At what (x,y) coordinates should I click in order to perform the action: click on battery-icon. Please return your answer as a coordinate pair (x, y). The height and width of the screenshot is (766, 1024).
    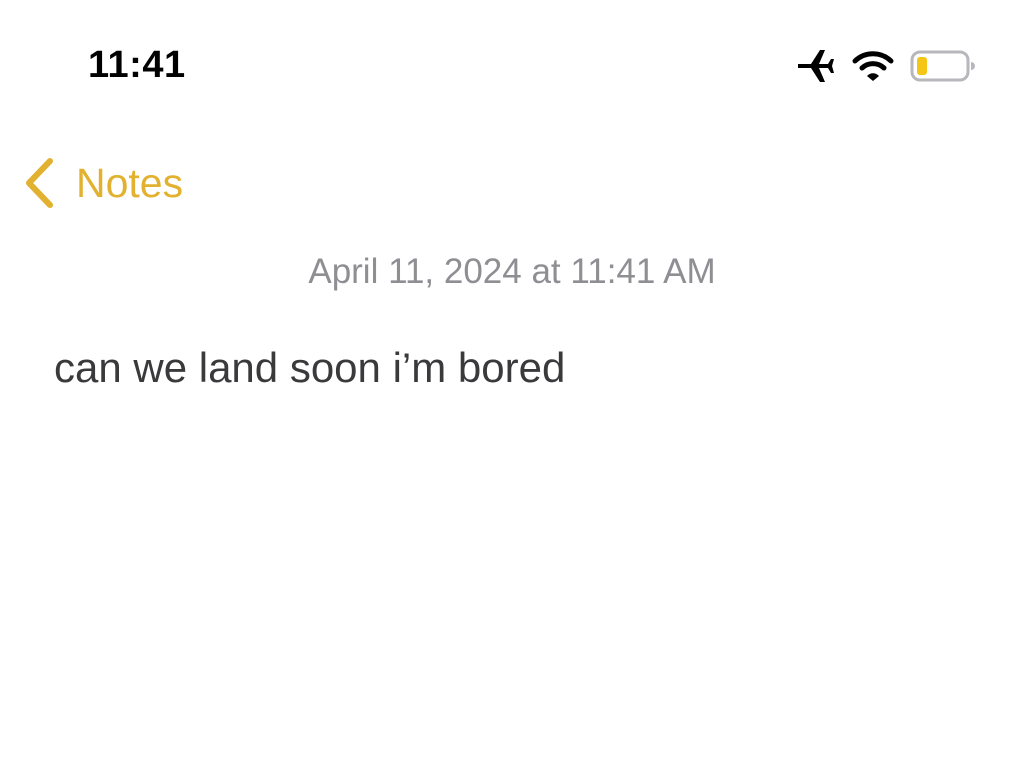
    Looking at the image, I should click on (943, 66).